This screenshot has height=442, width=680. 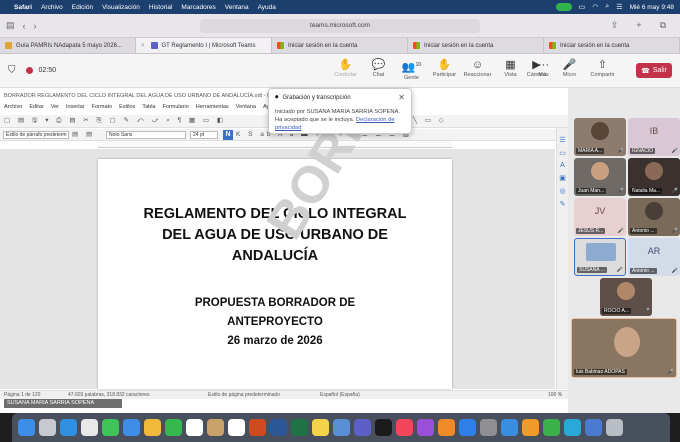 I want to click on menubar-item-archivo: Archivo, so click(x=52, y=7).